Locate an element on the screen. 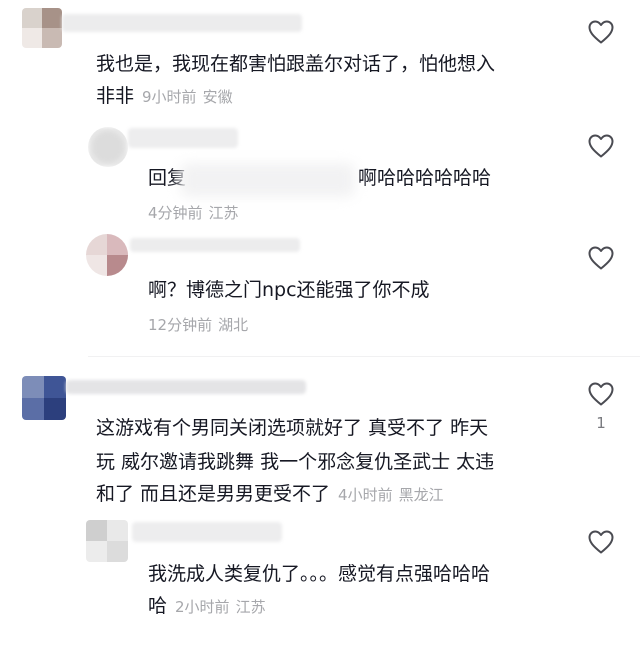  reply-time: 4分钟前 is located at coordinates (175, 213).